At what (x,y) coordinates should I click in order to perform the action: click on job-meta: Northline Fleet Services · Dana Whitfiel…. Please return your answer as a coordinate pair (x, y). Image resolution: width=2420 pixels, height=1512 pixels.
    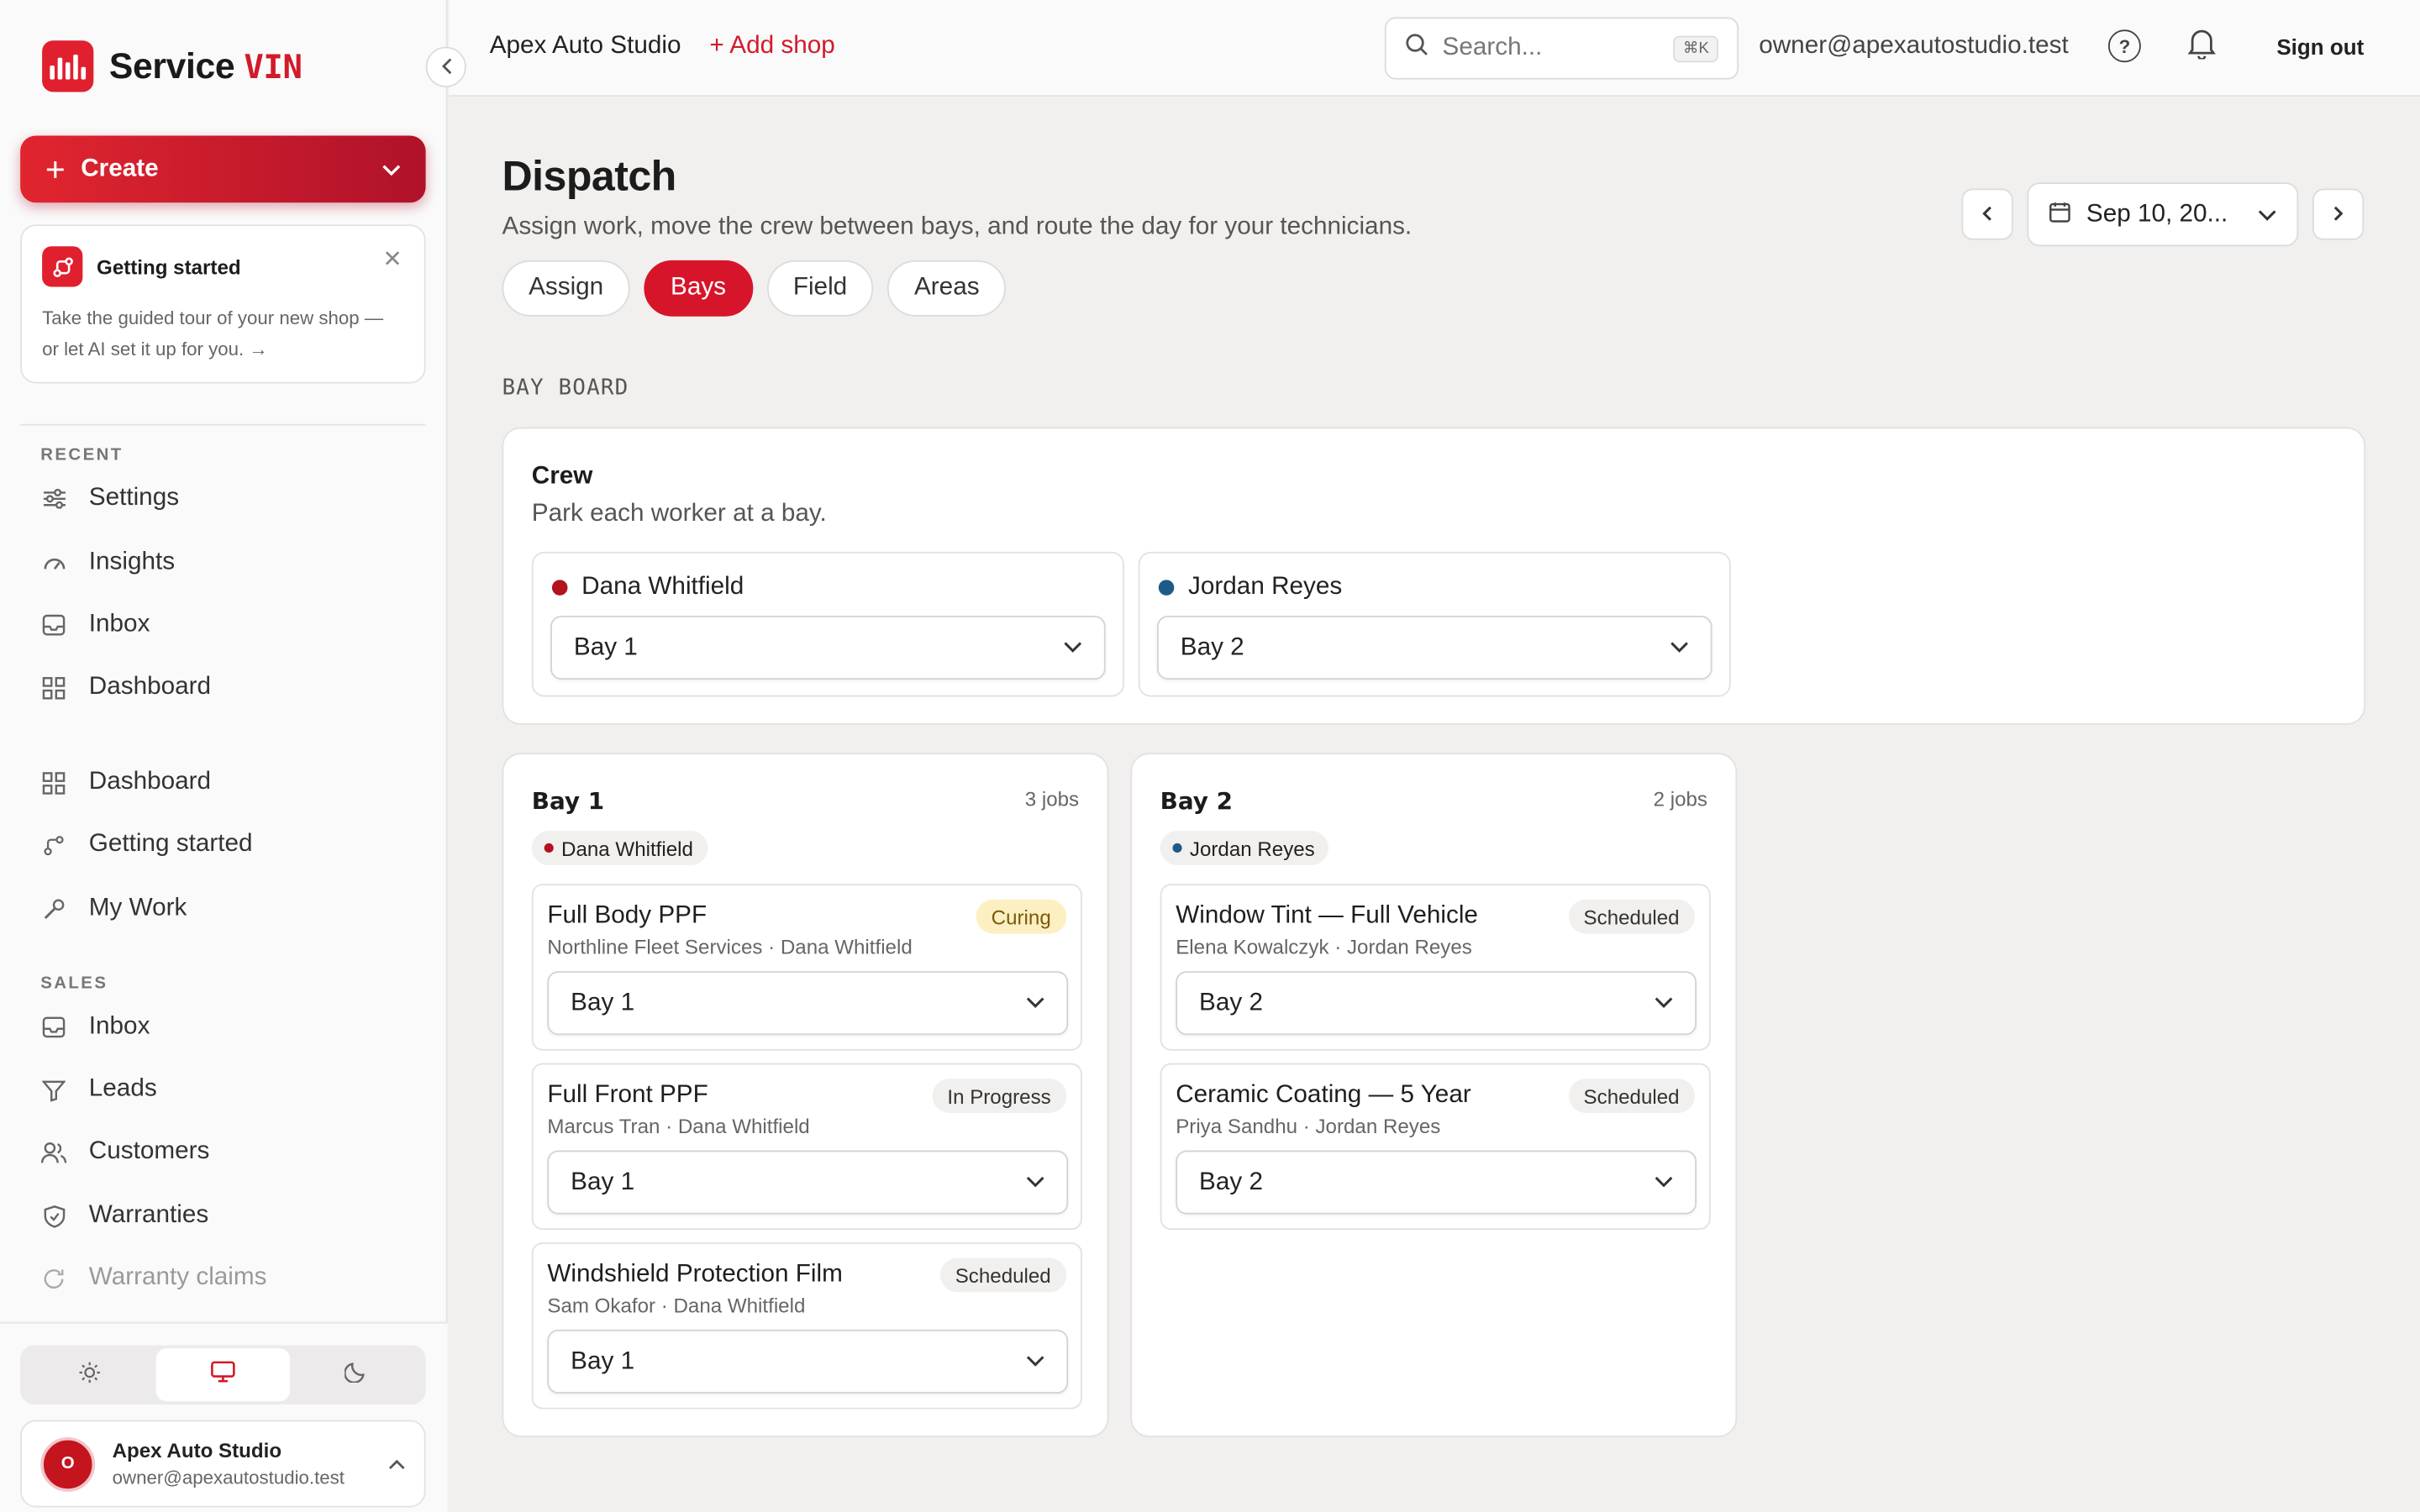
    Looking at the image, I should click on (730, 947).